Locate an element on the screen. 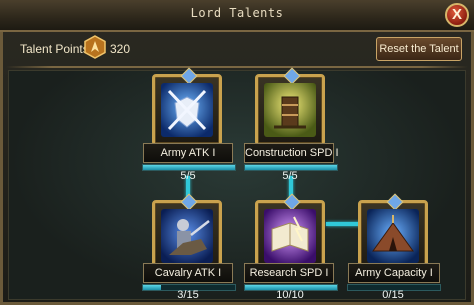 This screenshot has width=474, height=305. title-bar: Lord Talents is located at coordinates (237, 16).